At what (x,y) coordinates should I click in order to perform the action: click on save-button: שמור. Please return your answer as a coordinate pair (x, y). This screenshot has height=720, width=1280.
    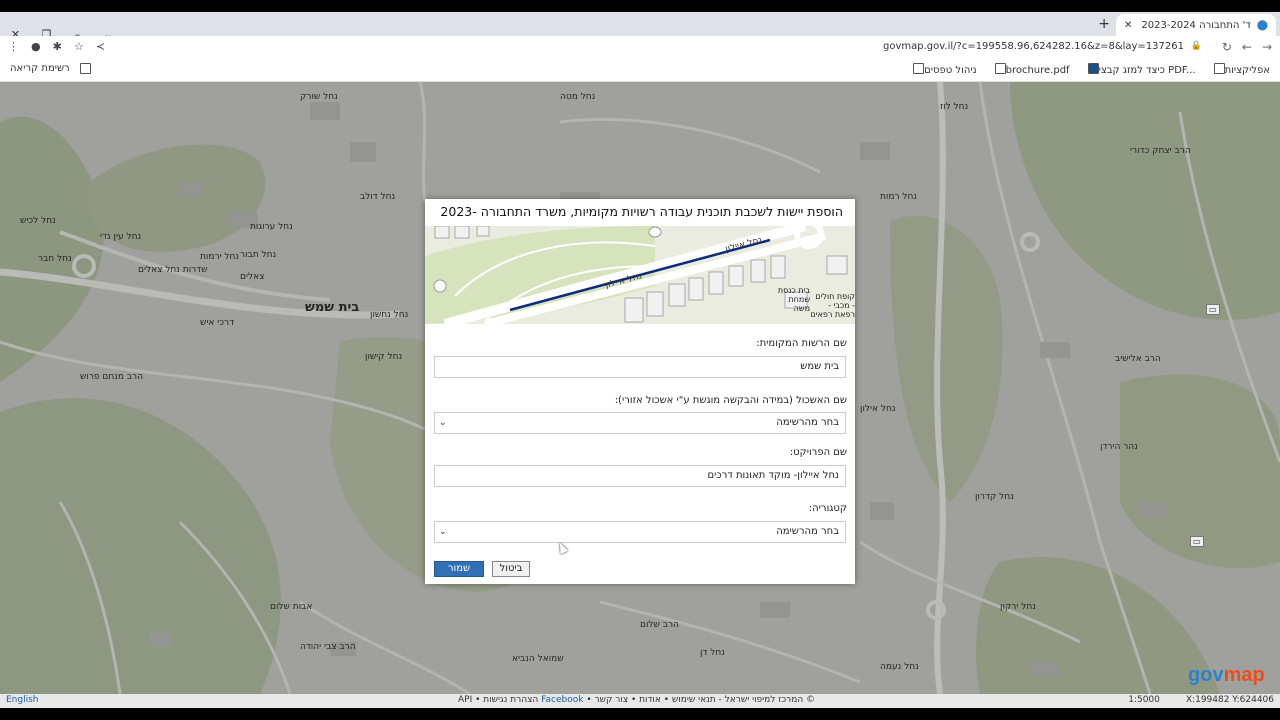
    Looking at the image, I should click on (459, 569).